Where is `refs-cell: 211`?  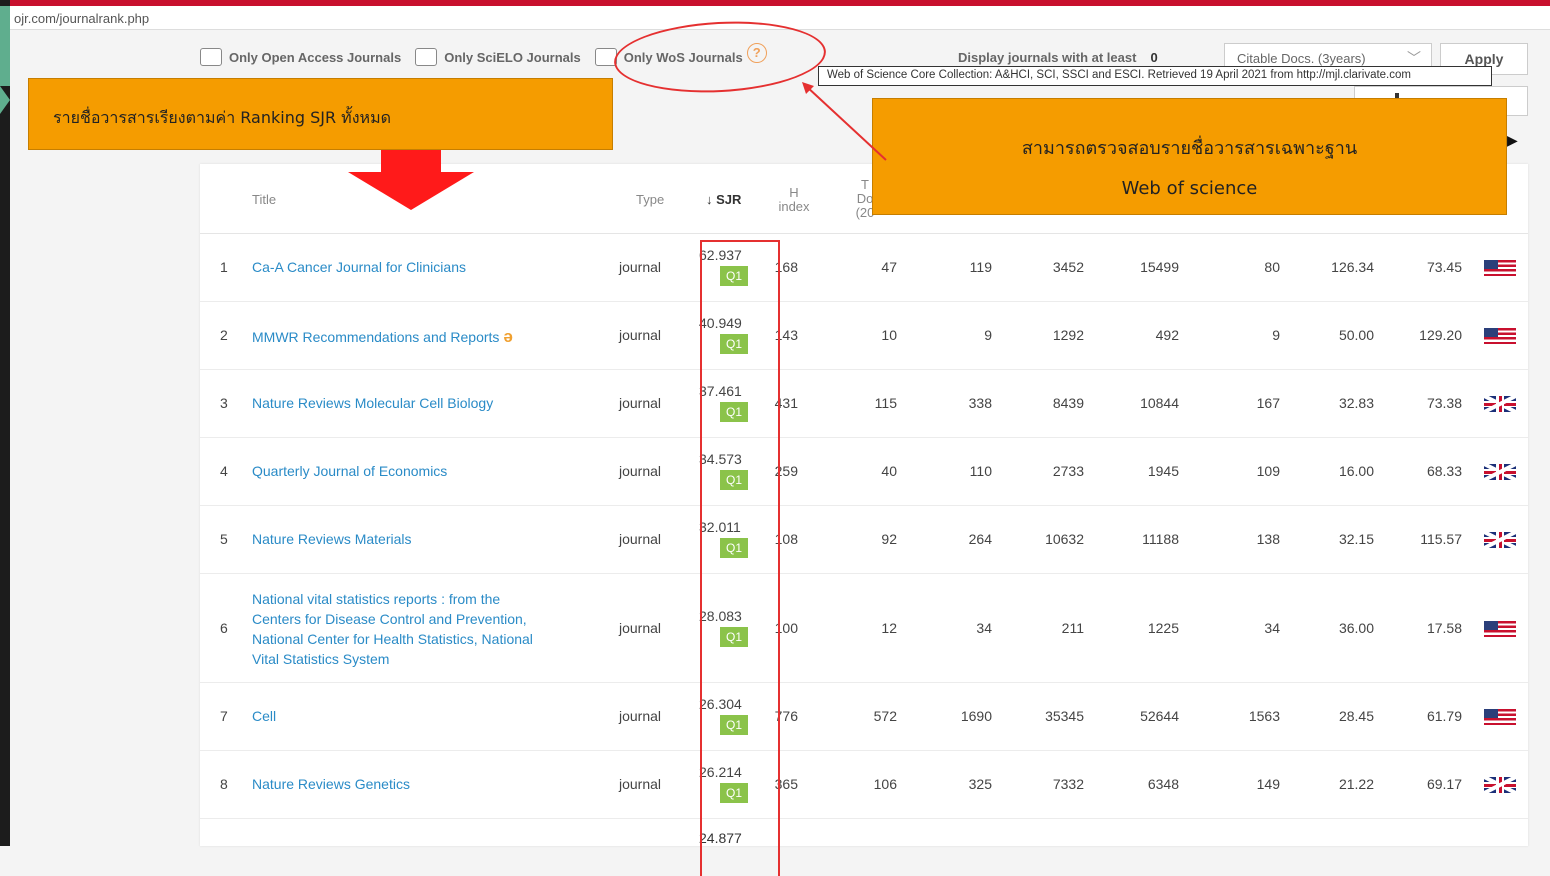 refs-cell: 211 is located at coordinates (1072, 627).